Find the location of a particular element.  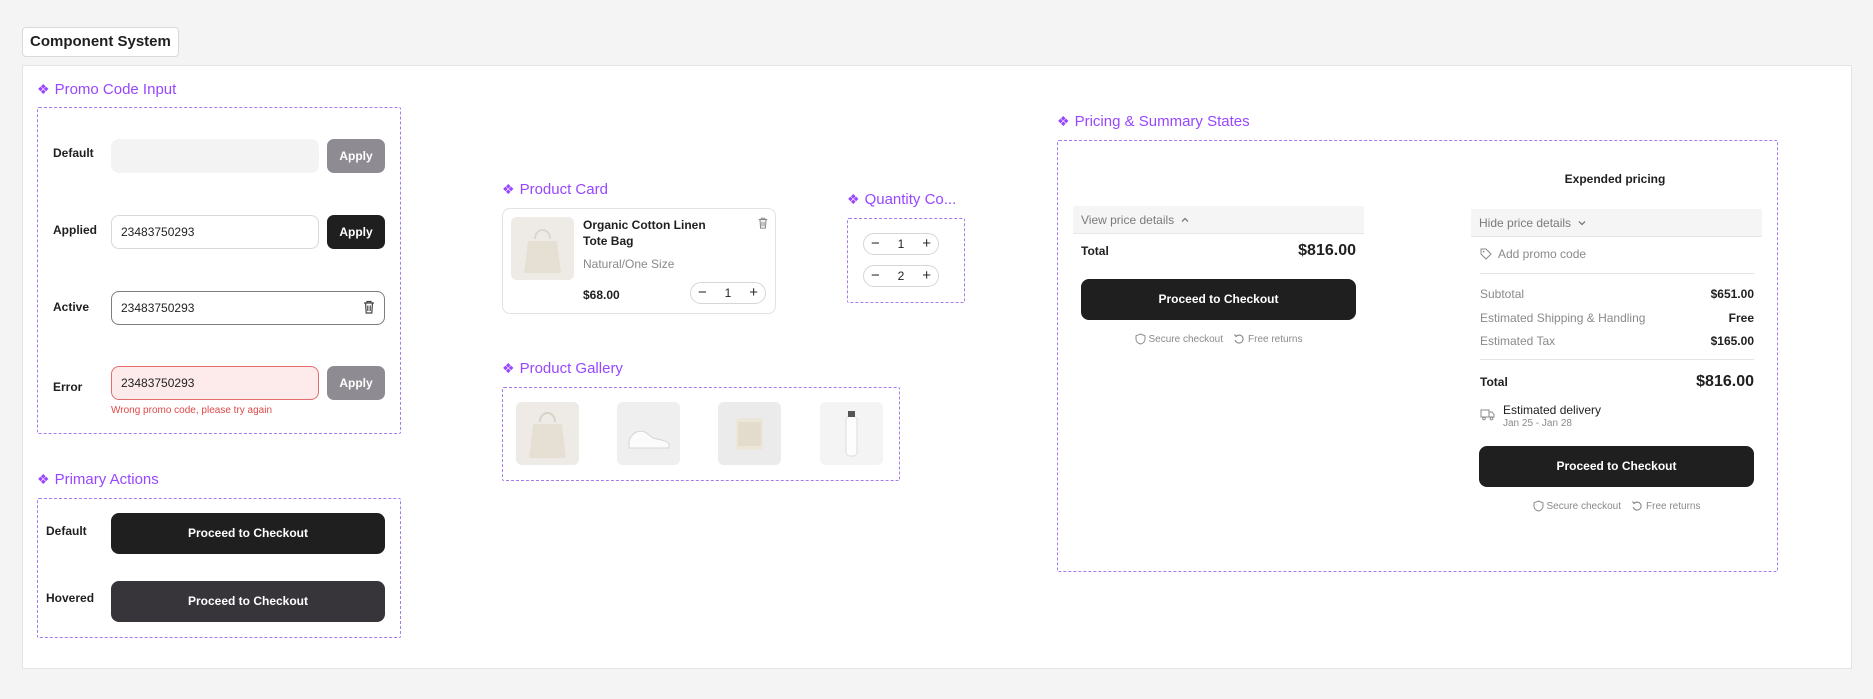

chevron-up-icon is located at coordinates (1185, 219).